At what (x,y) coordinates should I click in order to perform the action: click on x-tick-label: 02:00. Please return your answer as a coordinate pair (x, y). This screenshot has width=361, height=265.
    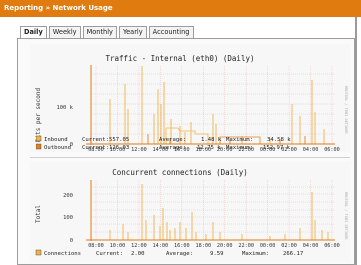
    Looking at the image, I should click on (289, 246).